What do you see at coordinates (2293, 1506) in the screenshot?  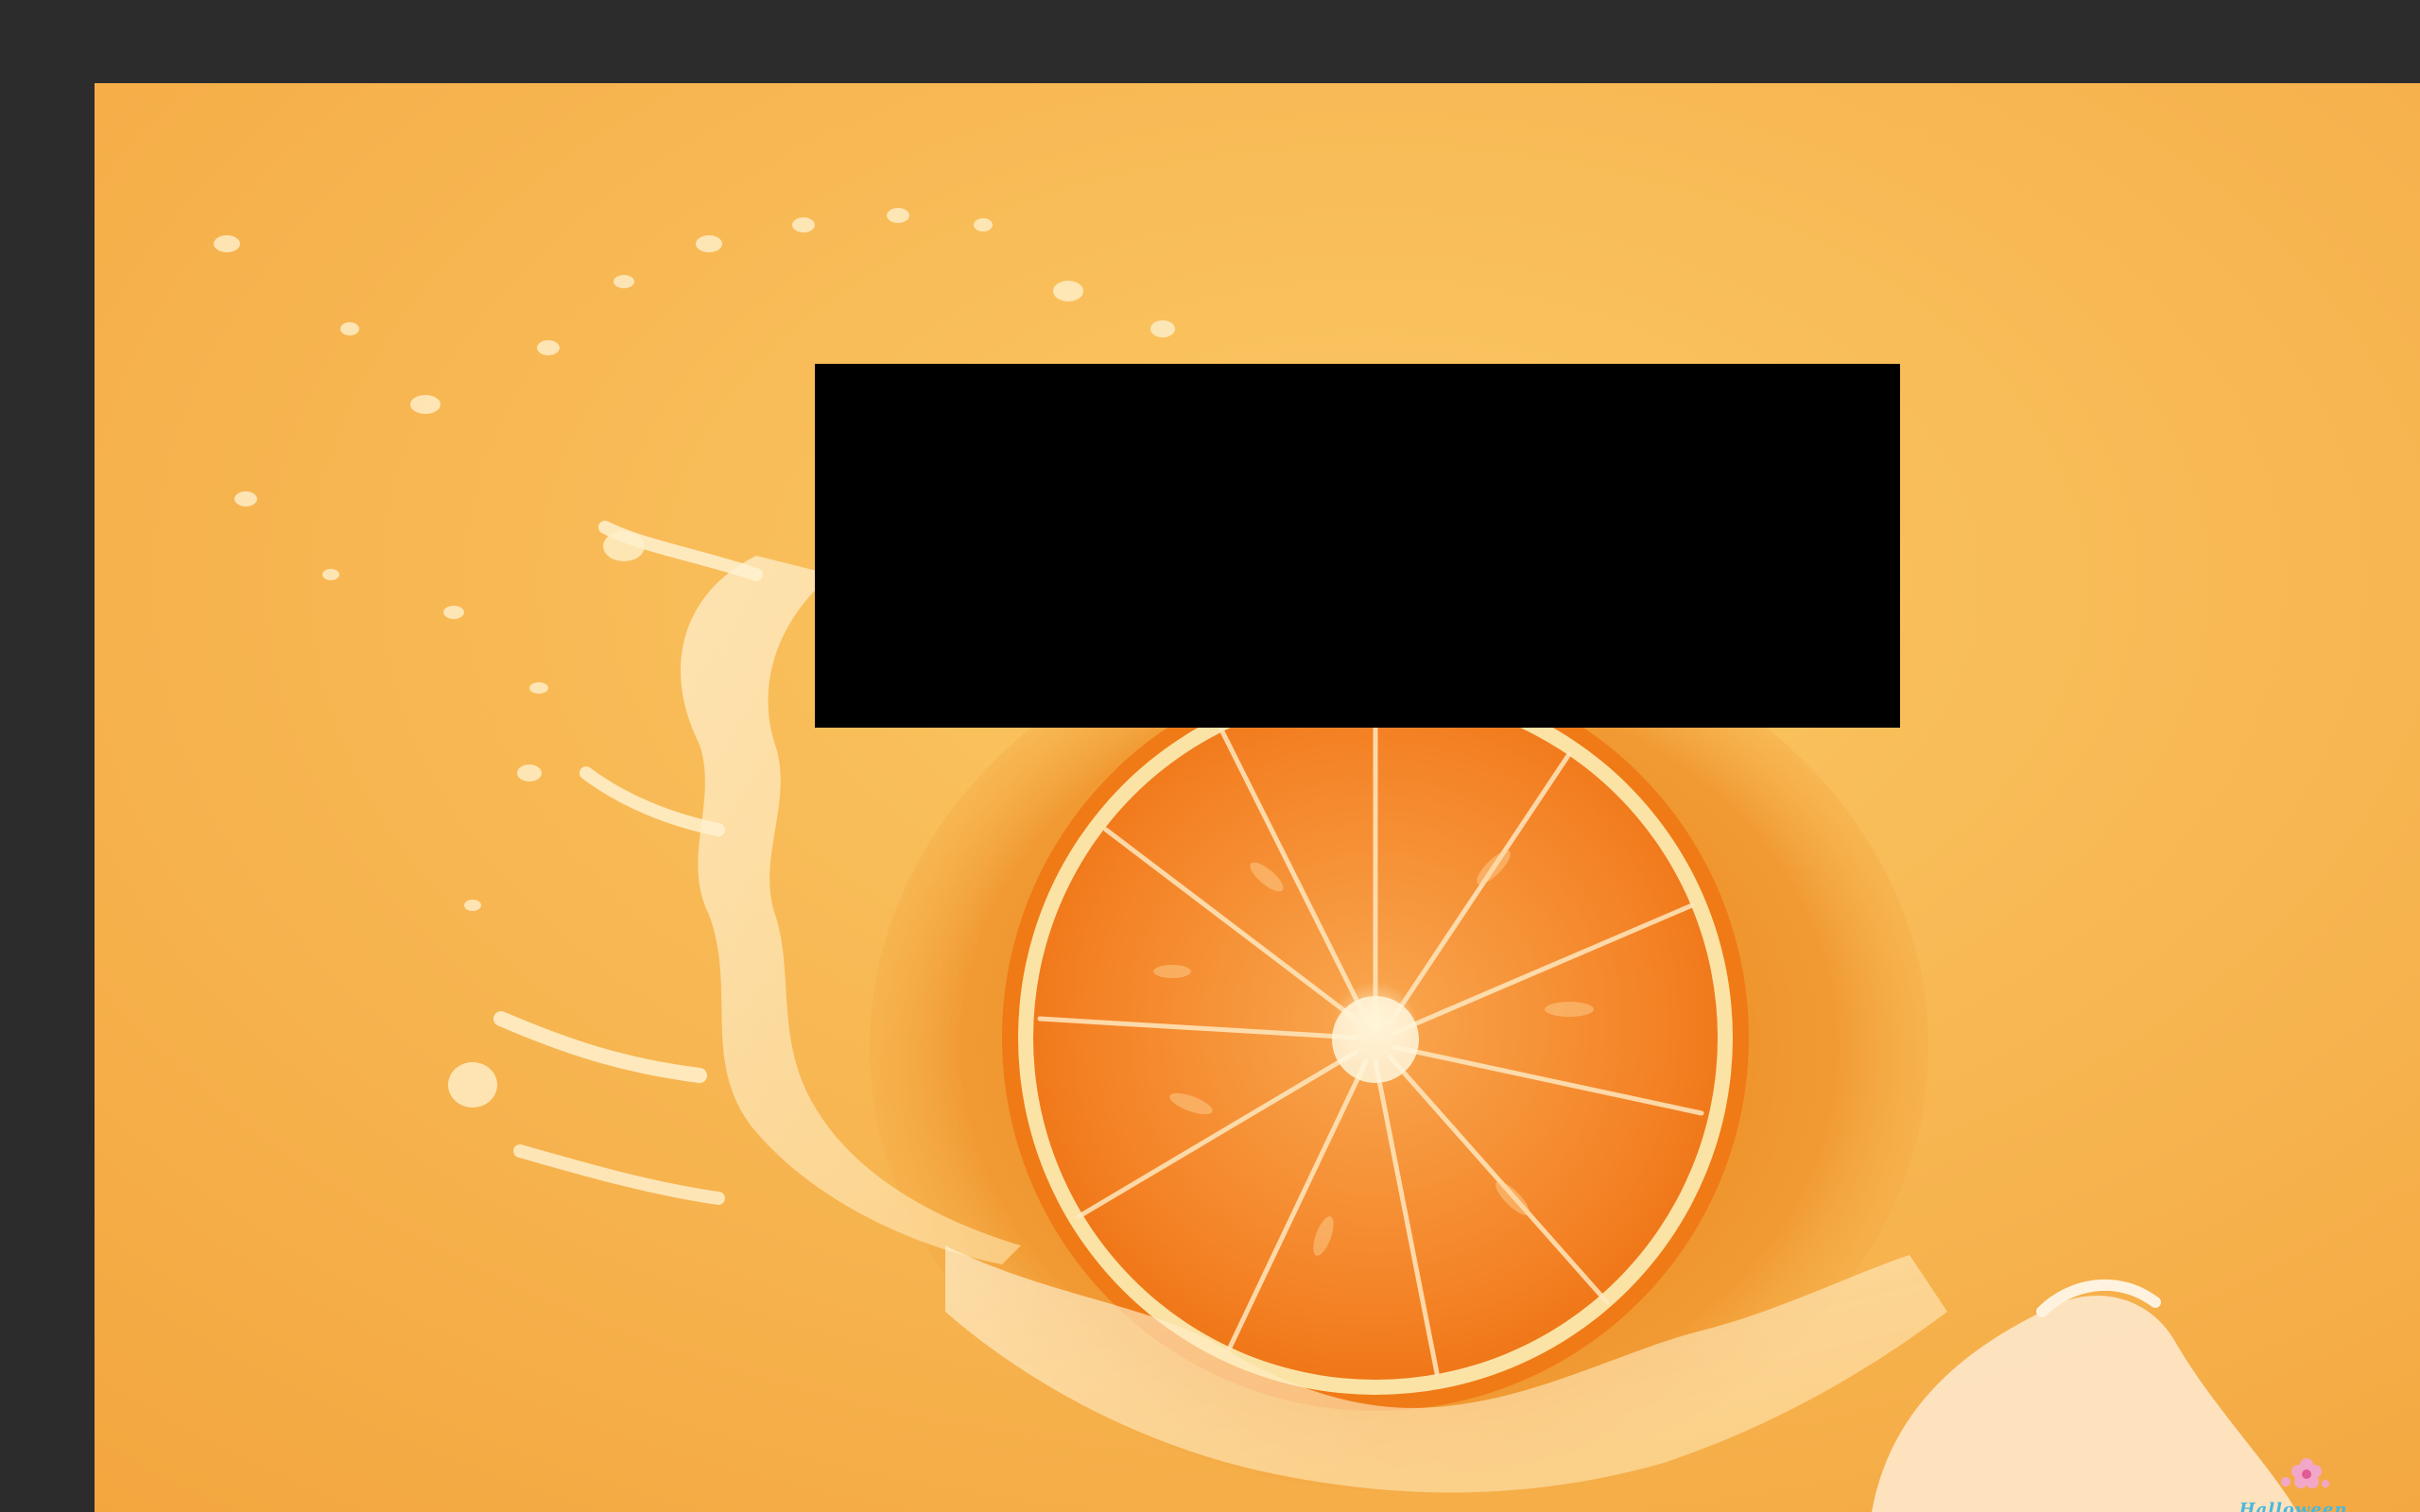 I see `watermark-text: Halloween` at bounding box center [2293, 1506].